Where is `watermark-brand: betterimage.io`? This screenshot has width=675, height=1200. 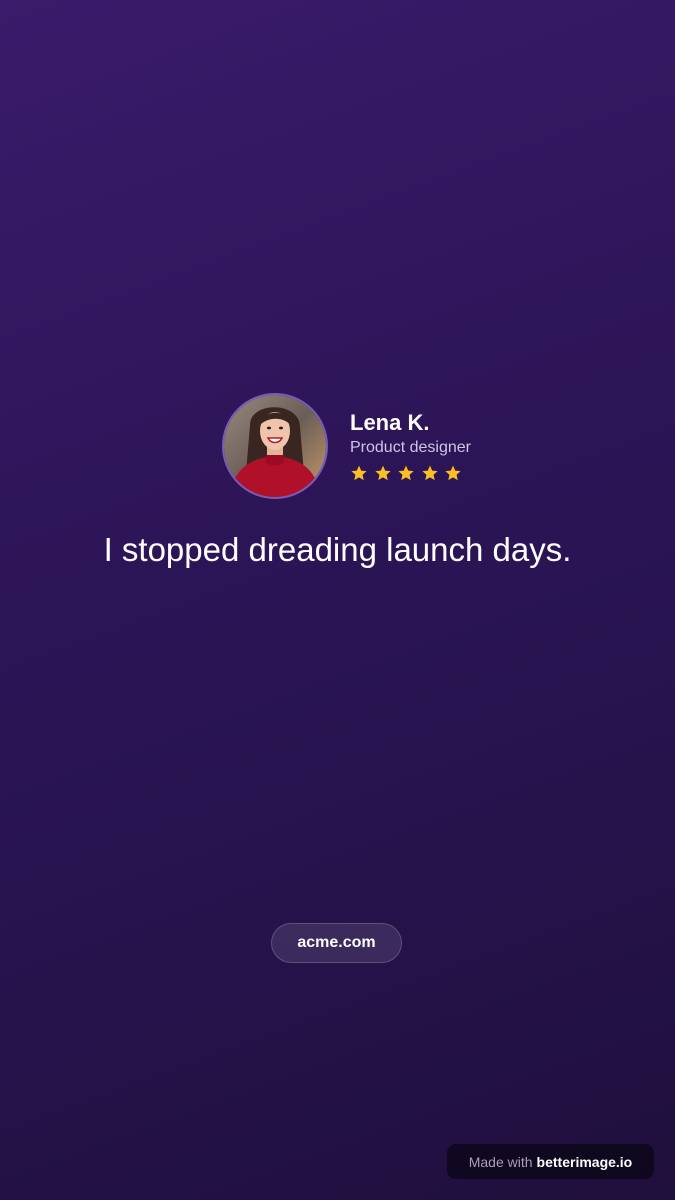
watermark-brand: betterimage.io is located at coordinates (584, 1161).